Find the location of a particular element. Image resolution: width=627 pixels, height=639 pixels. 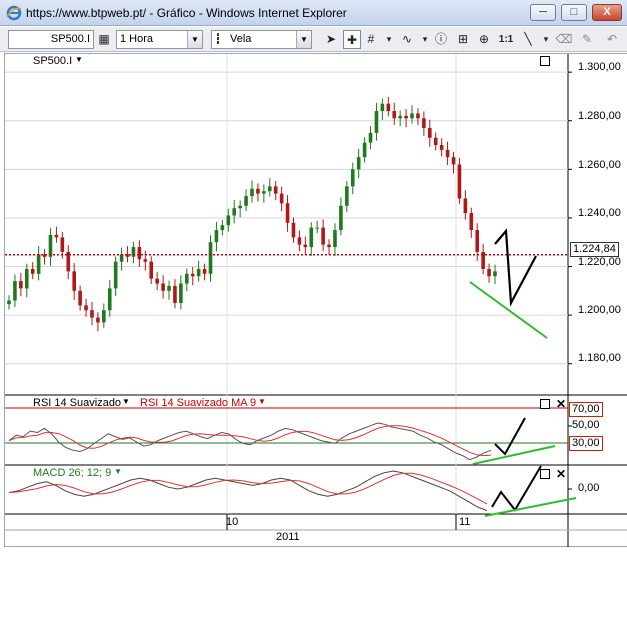

indicator-icon: ∿ is located at coordinates (407, 39).